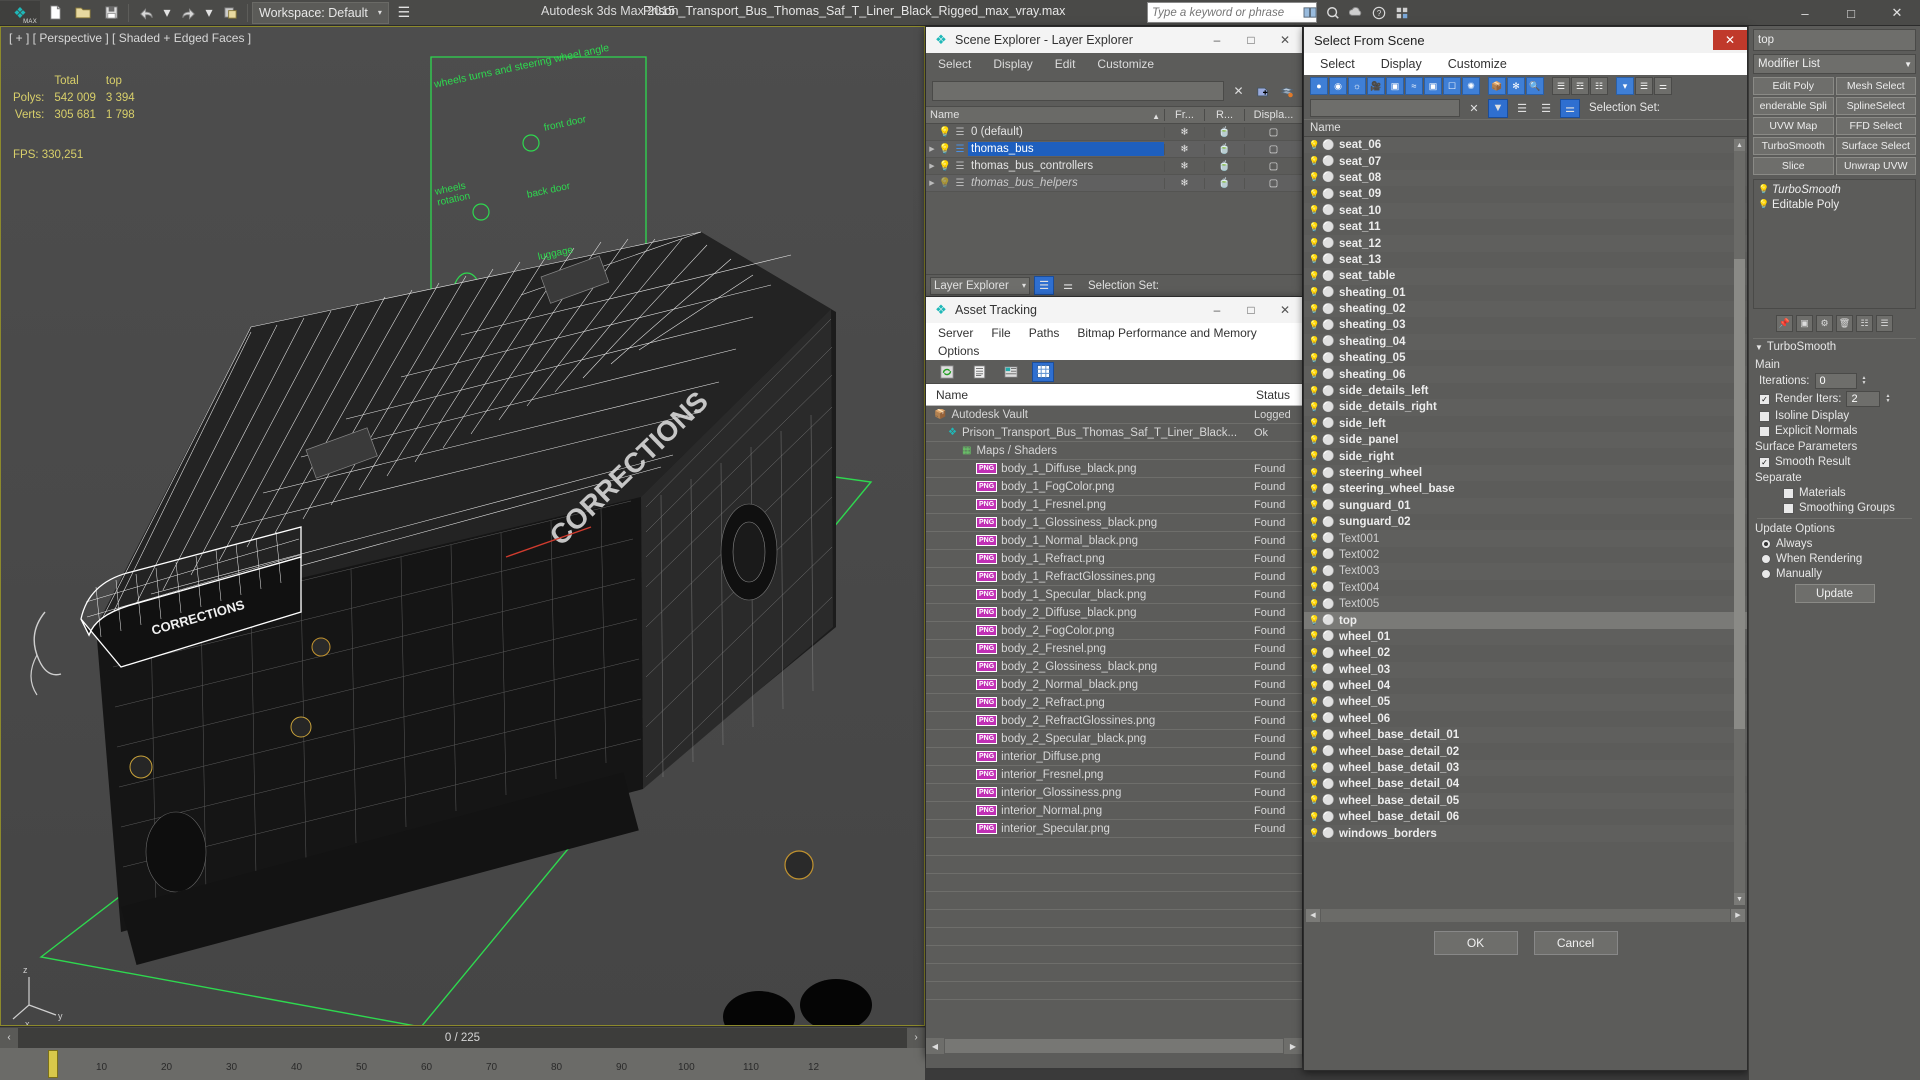 The image size is (1920, 1080). What do you see at coordinates (1525, 374) in the screenshot?
I see `sfs-object-row: 💡 ⚪ sheating_06` at bounding box center [1525, 374].